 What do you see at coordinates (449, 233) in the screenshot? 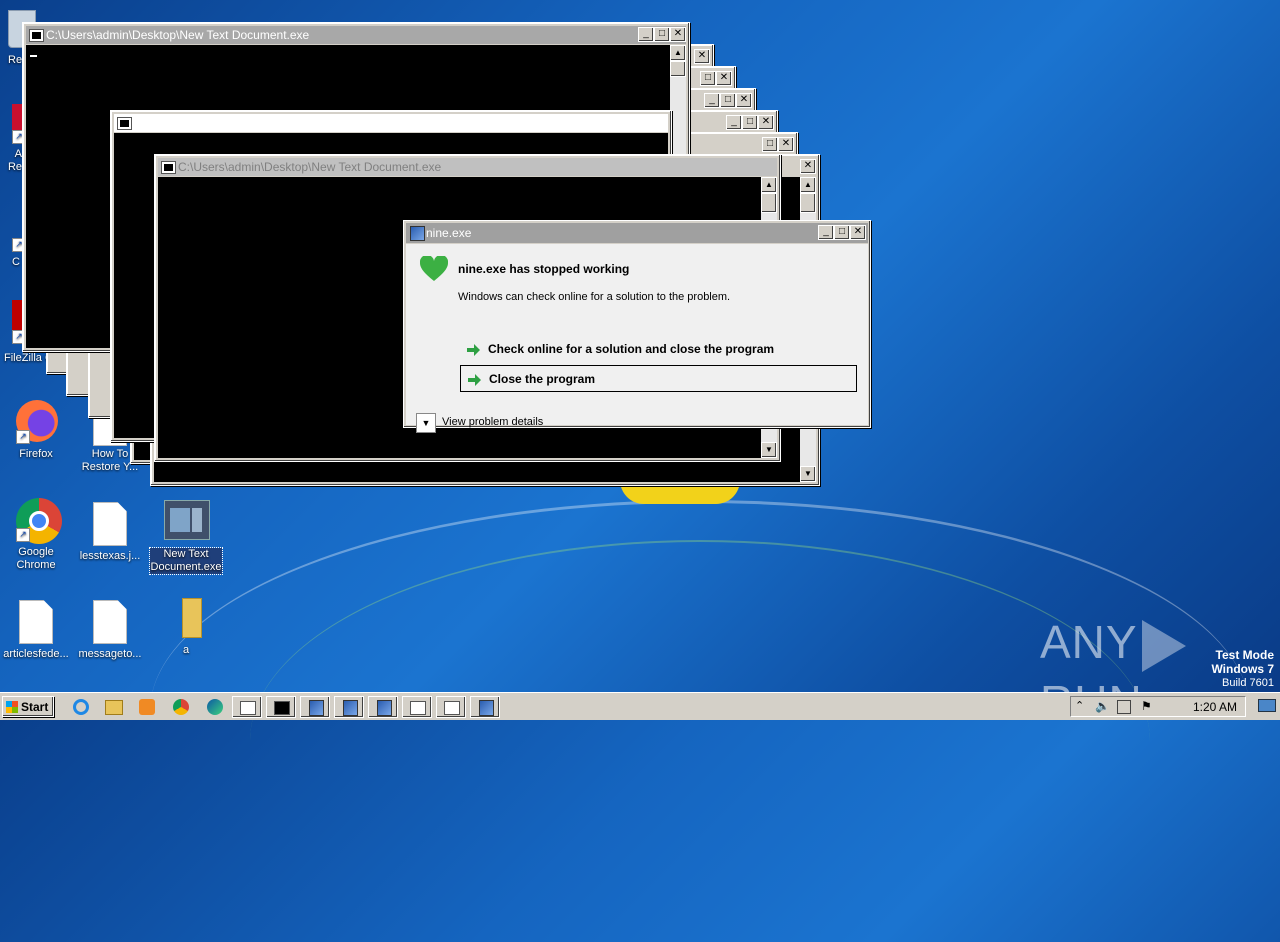
I see `dialog-title: nine.exe` at bounding box center [449, 233].